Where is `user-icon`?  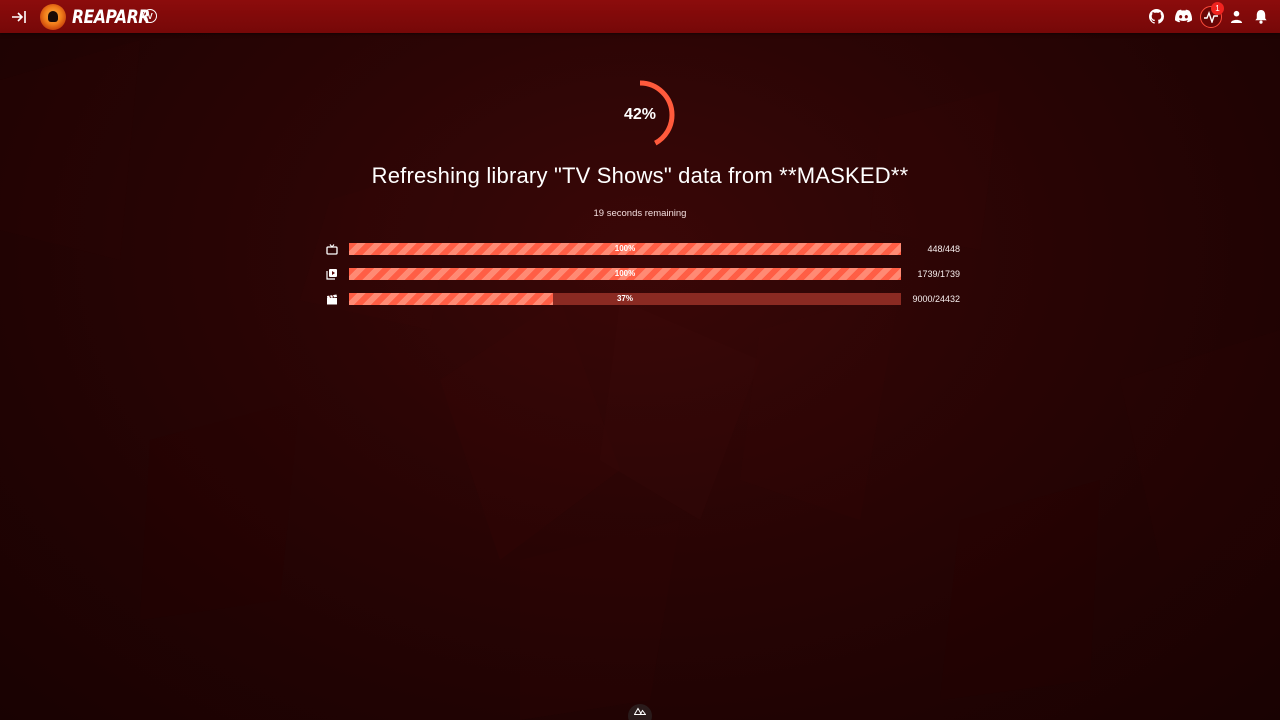
user-icon is located at coordinates (1236, 16).